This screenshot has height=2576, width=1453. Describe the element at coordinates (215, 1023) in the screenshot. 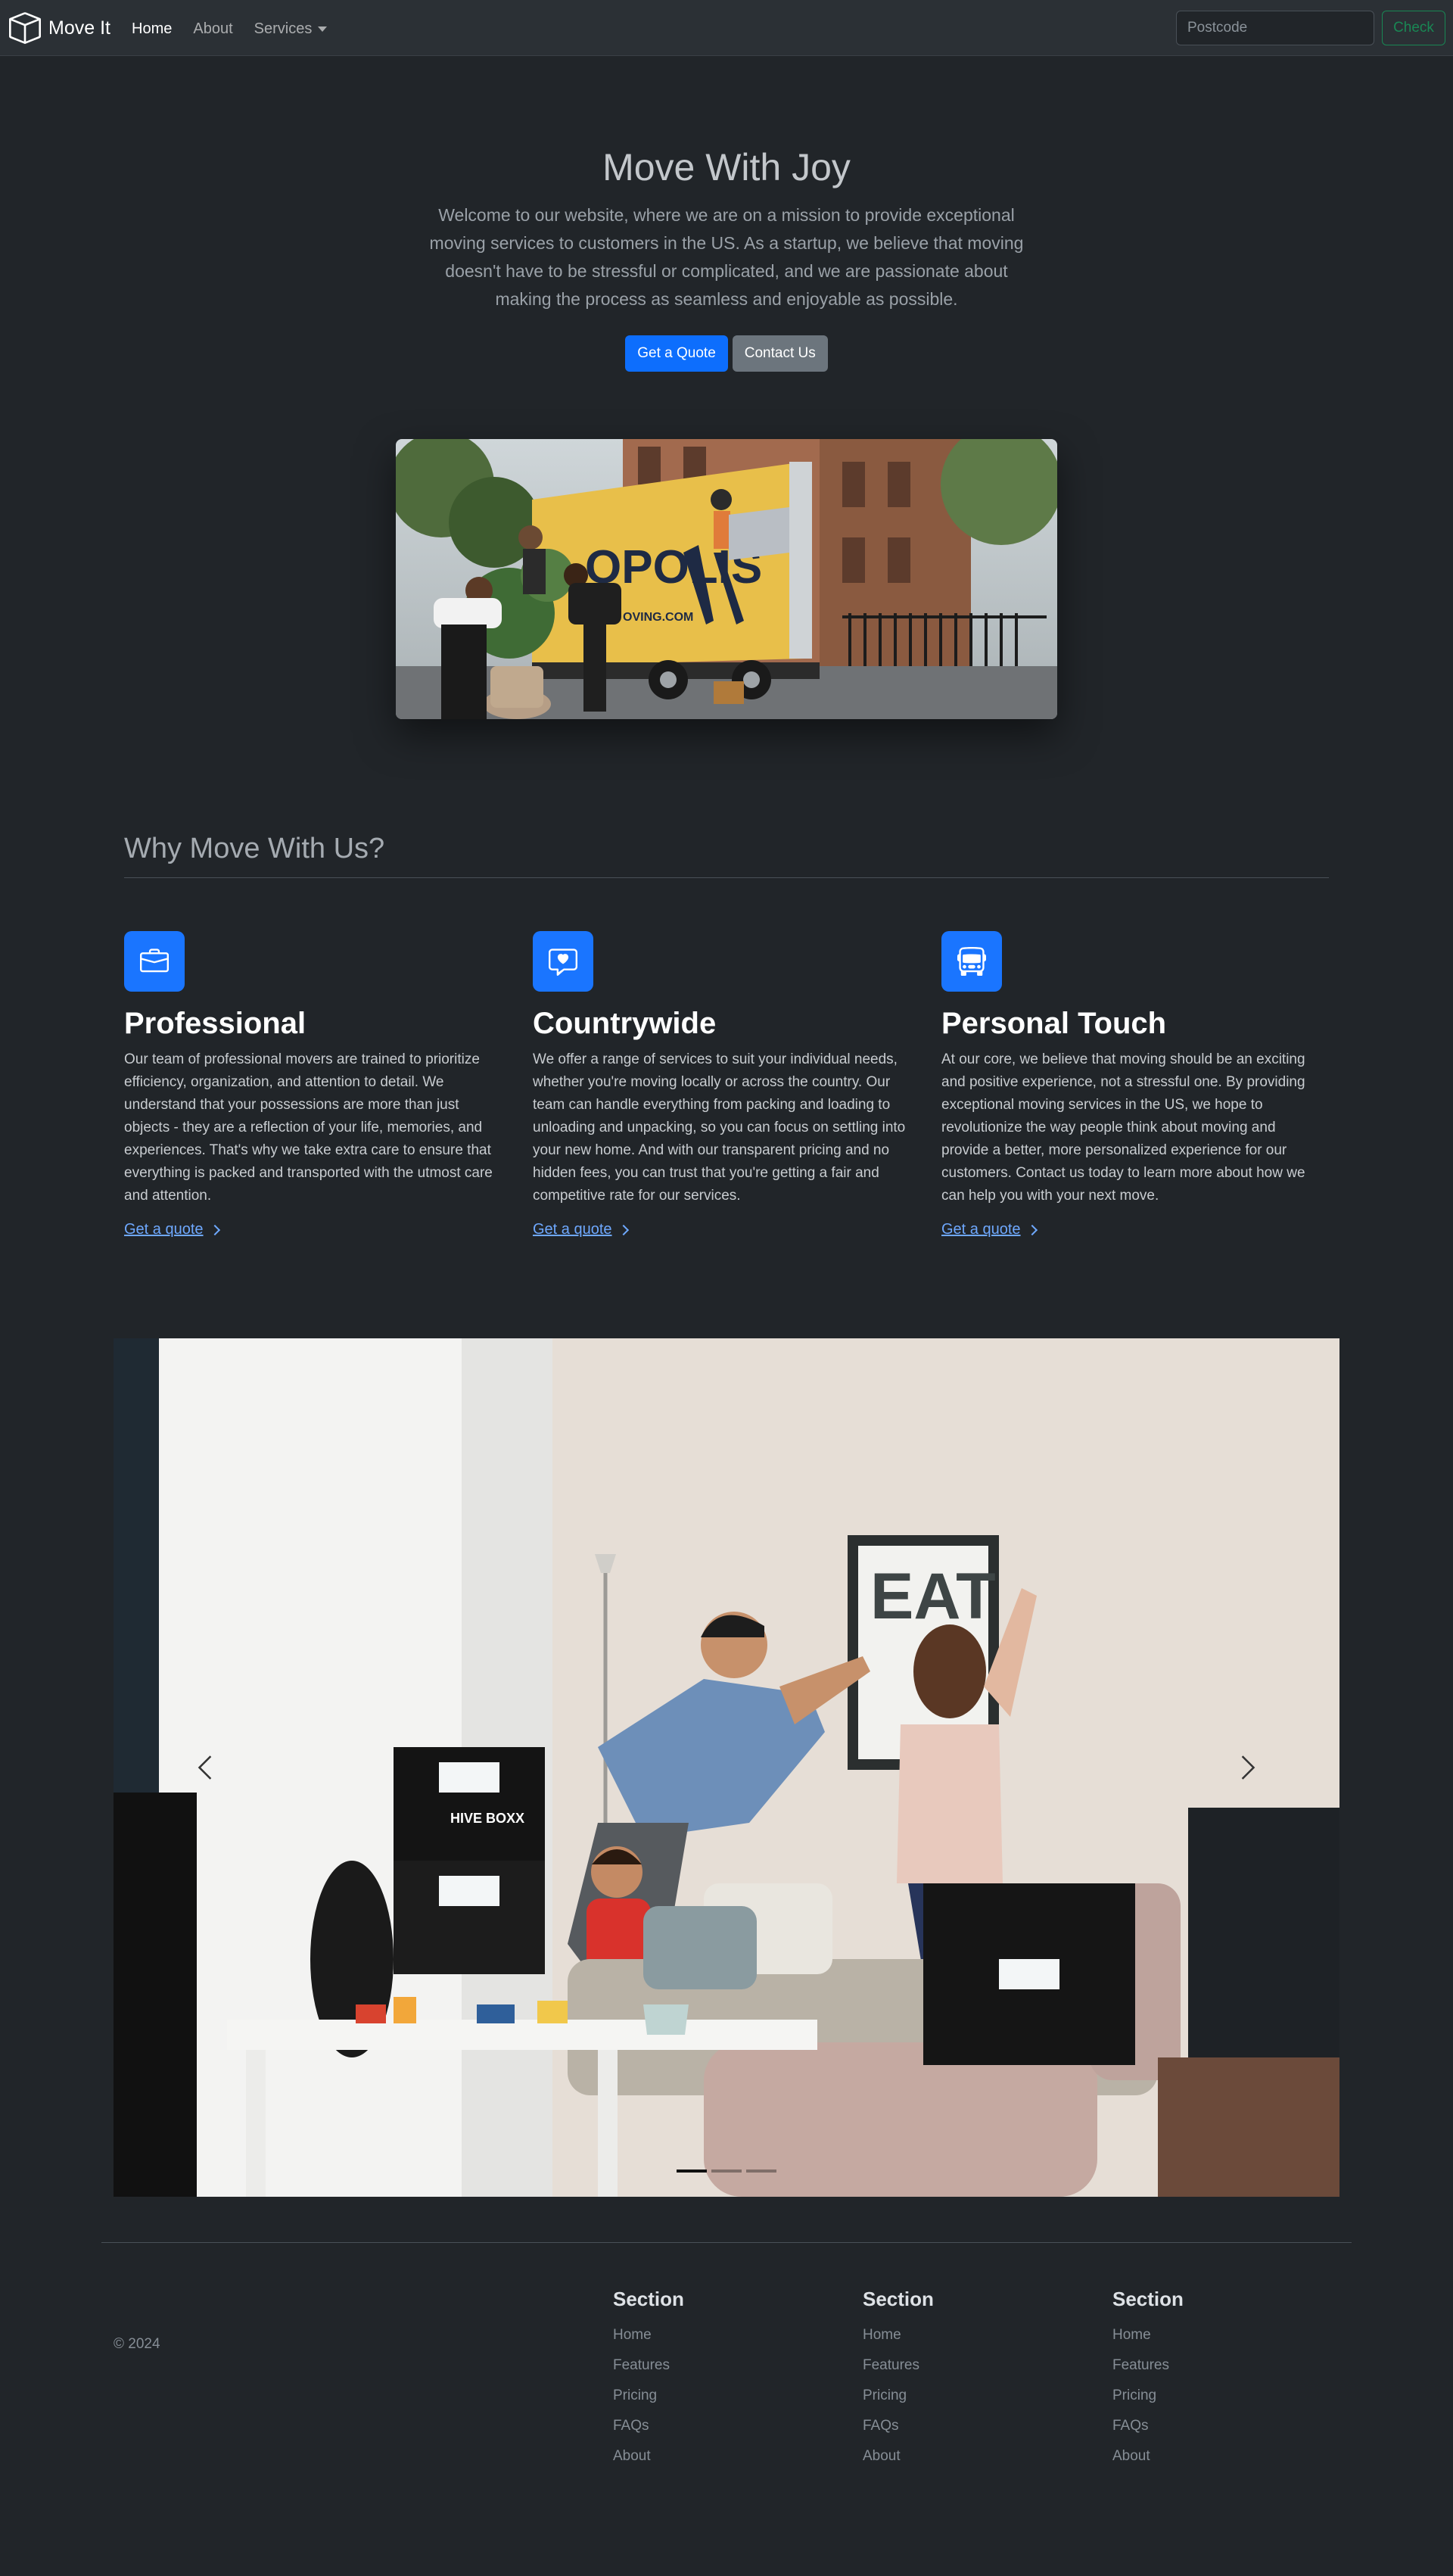

I see `feature-title: Professional` at that location.